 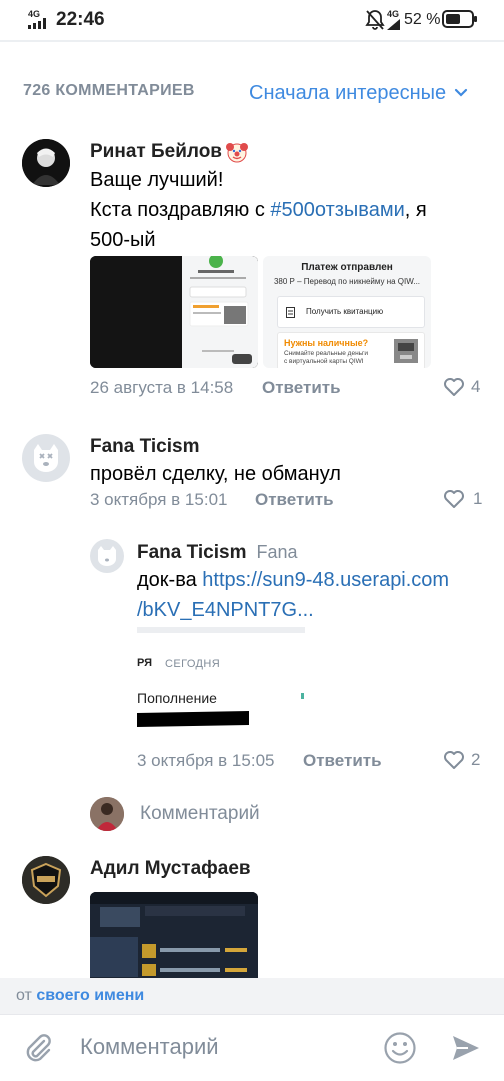 I want to click on preview-tag: РЯ, so click(x=144, y=663).